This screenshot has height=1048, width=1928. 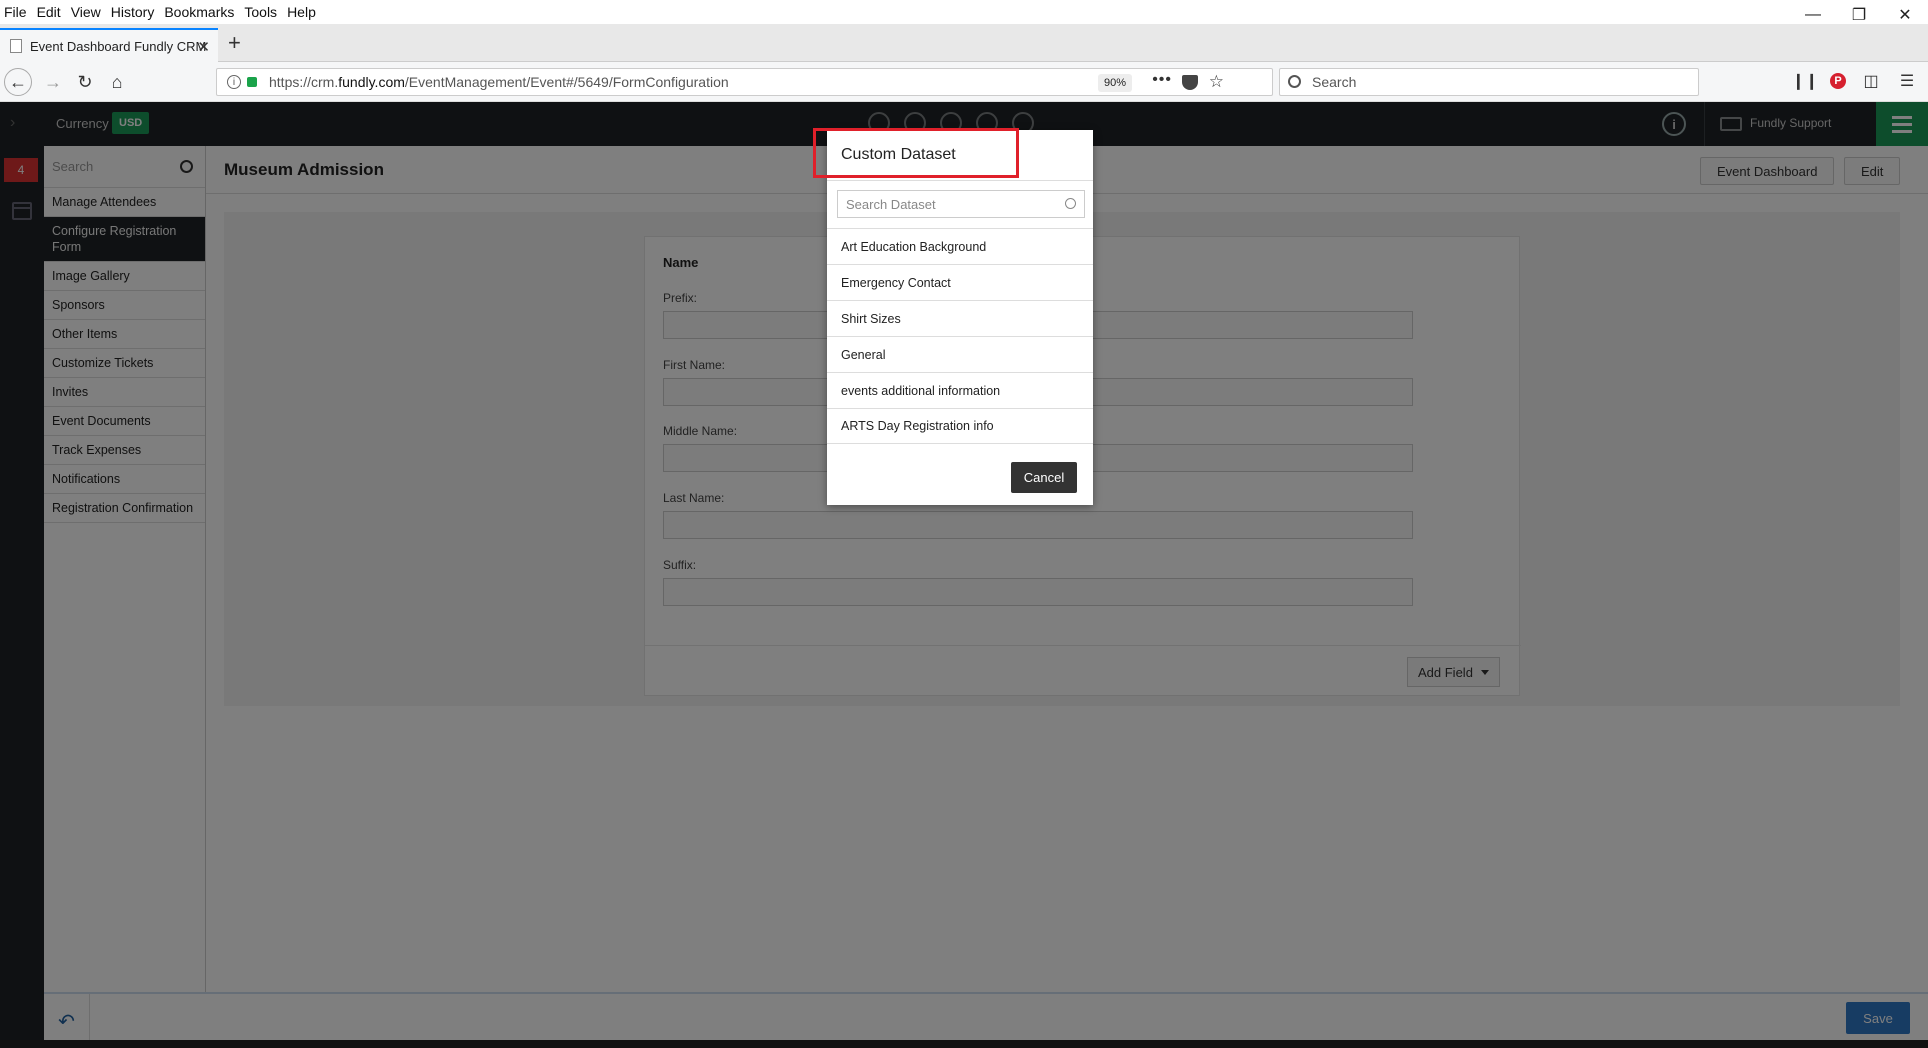 What do you see at coordinates (1805, 81) in the screenshot?
I see `library-icon: ❙❙` at bounding box center [1805, 81].